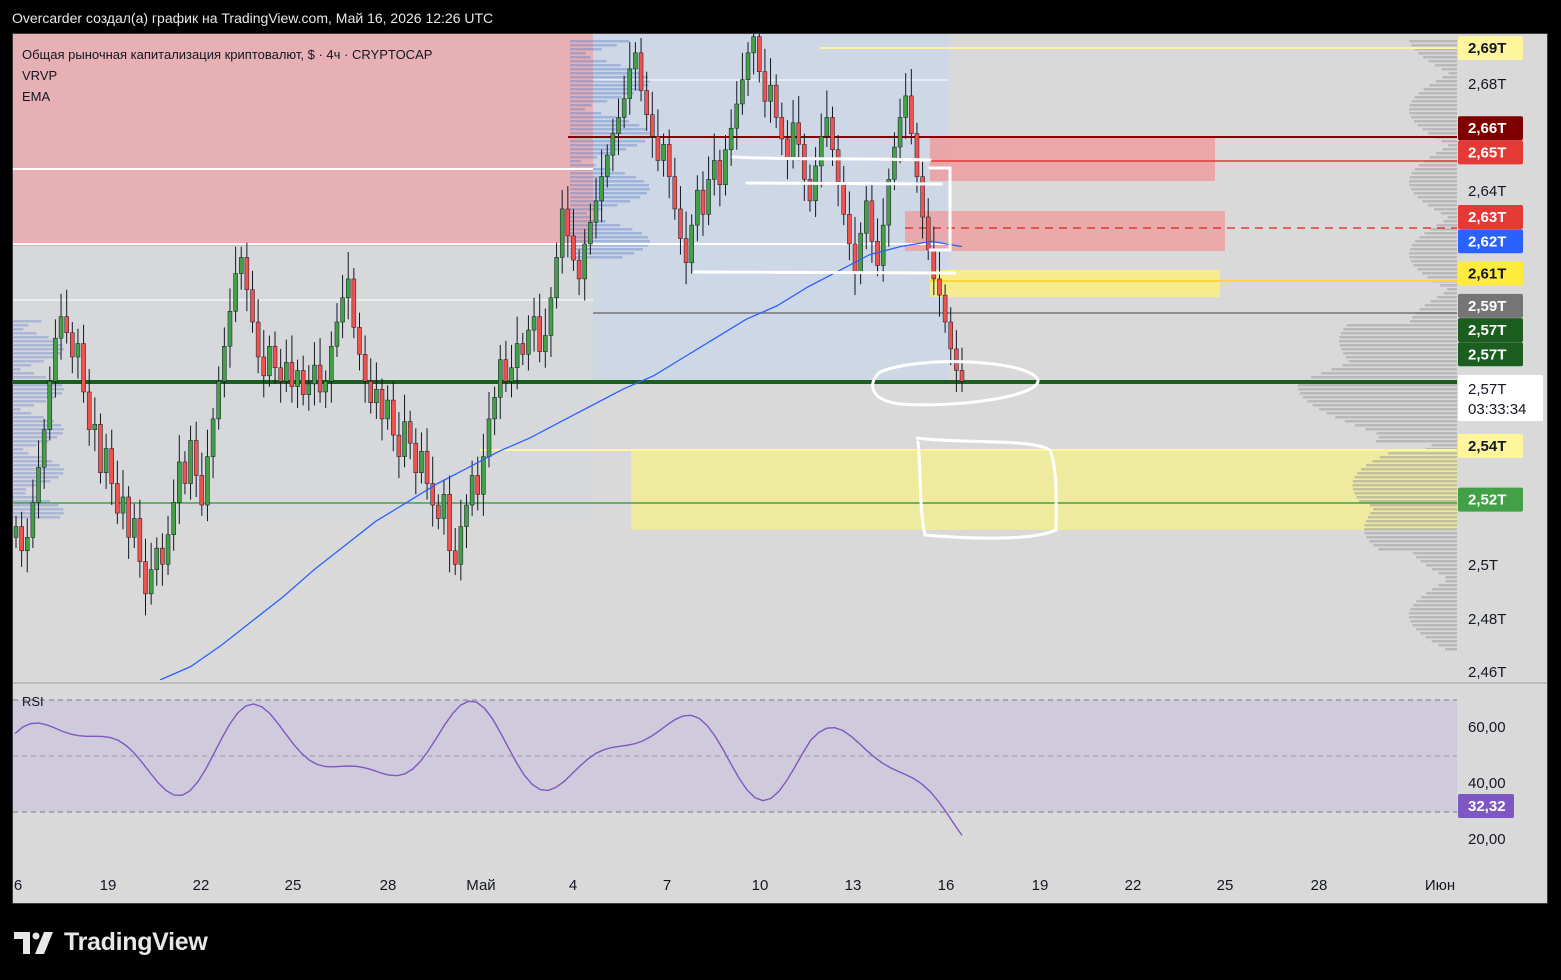 The height and width of the screenshot is (980, 1561). Describe the element at coordinates (33, 942) in the screenshot. I see `tradingview-logo-icon` at that location.